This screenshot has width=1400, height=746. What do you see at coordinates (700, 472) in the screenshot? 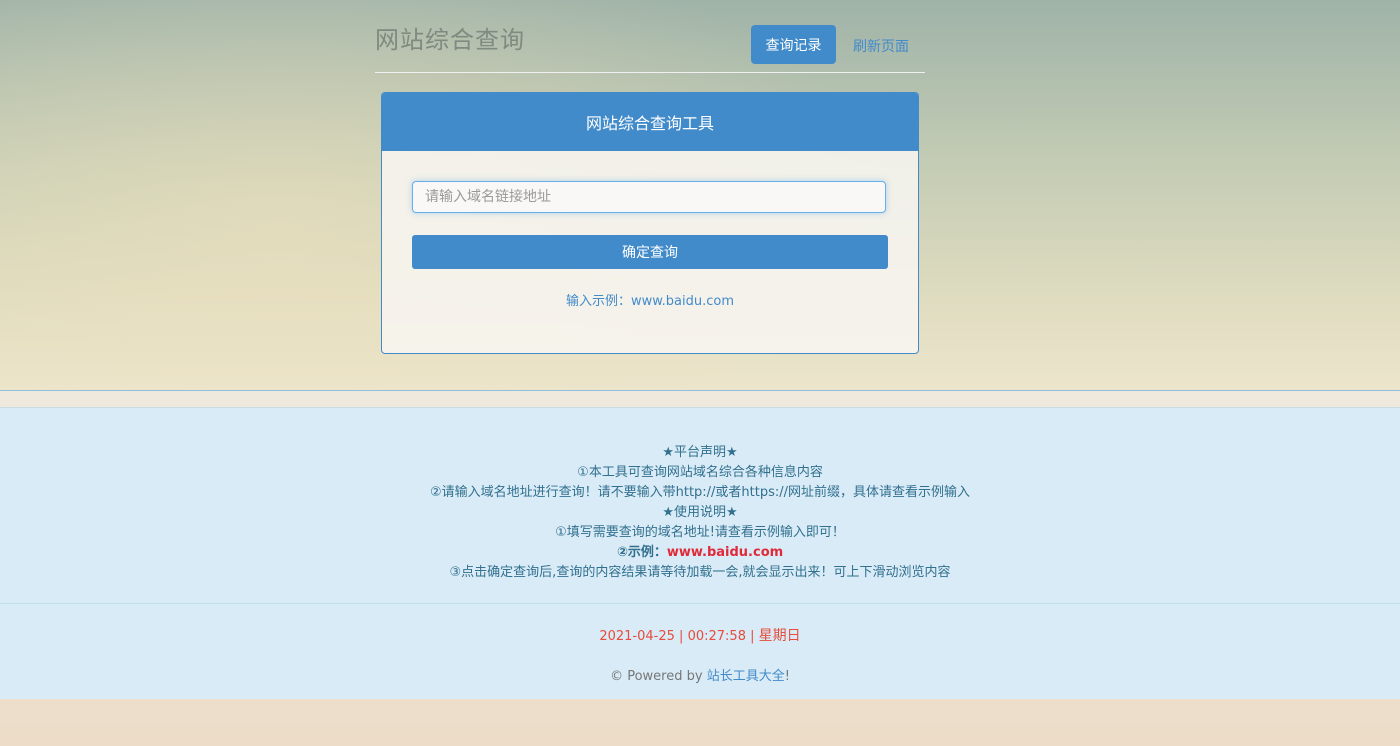
I see `platform-line-1: ①本工具可查询网站域名综合各种信息内容` at bounding box center [700, 472].